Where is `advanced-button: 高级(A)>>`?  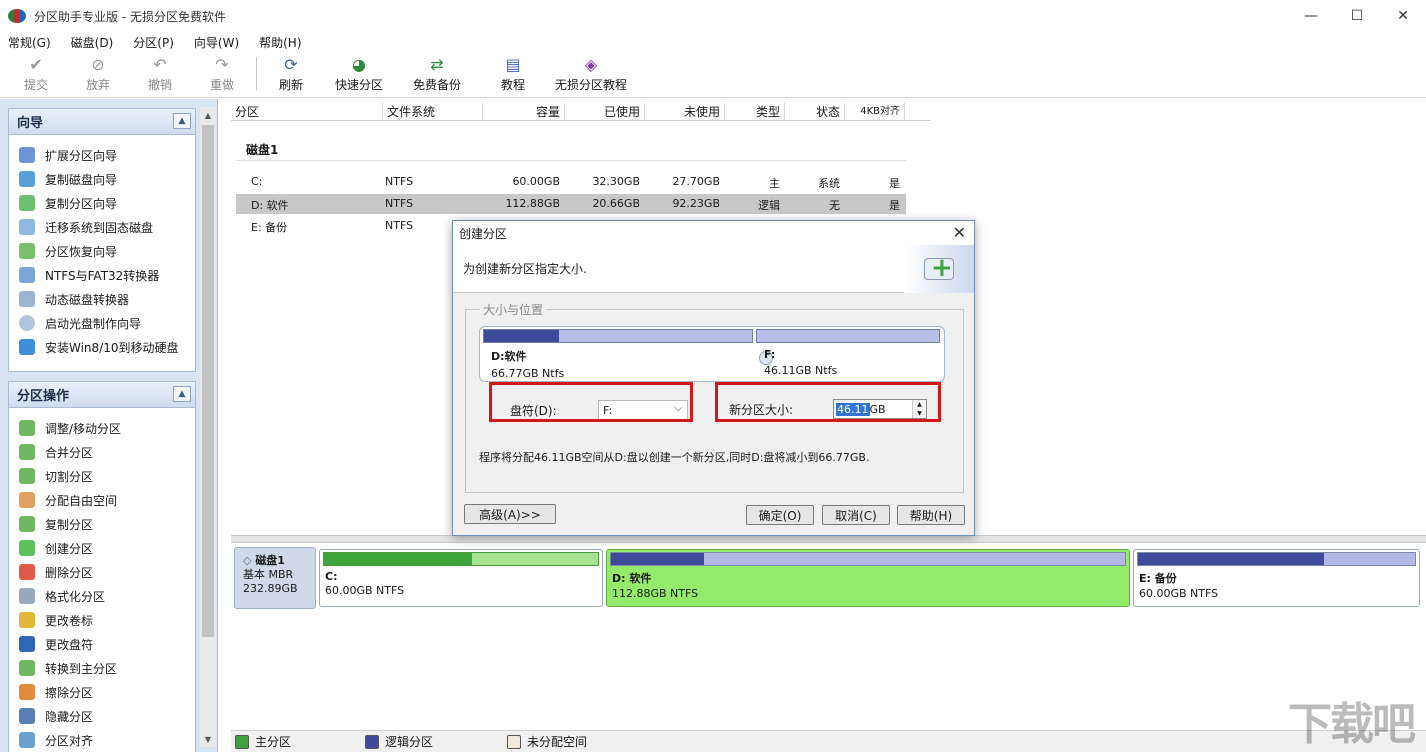 advanced-button: 高级(A)>> is located at coordinates (510, 514).